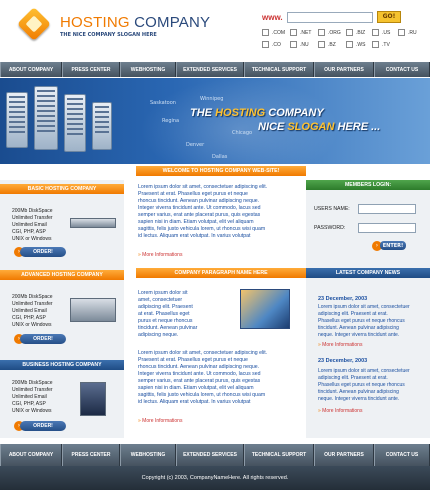  What do you see at coordinates (381, 44) in the screenshot?
I see `tld-option: .TV` at bounding box center [381, 44].